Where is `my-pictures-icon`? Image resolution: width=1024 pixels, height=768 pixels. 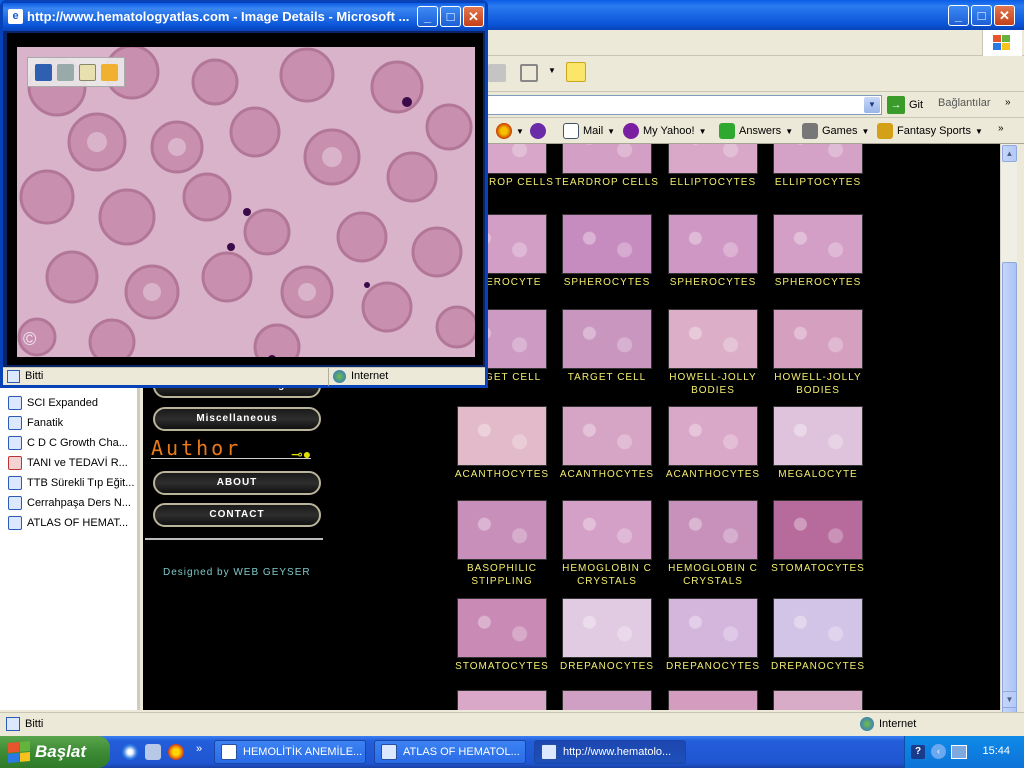 my-pictures-icon is located at coordinates (109, 72).